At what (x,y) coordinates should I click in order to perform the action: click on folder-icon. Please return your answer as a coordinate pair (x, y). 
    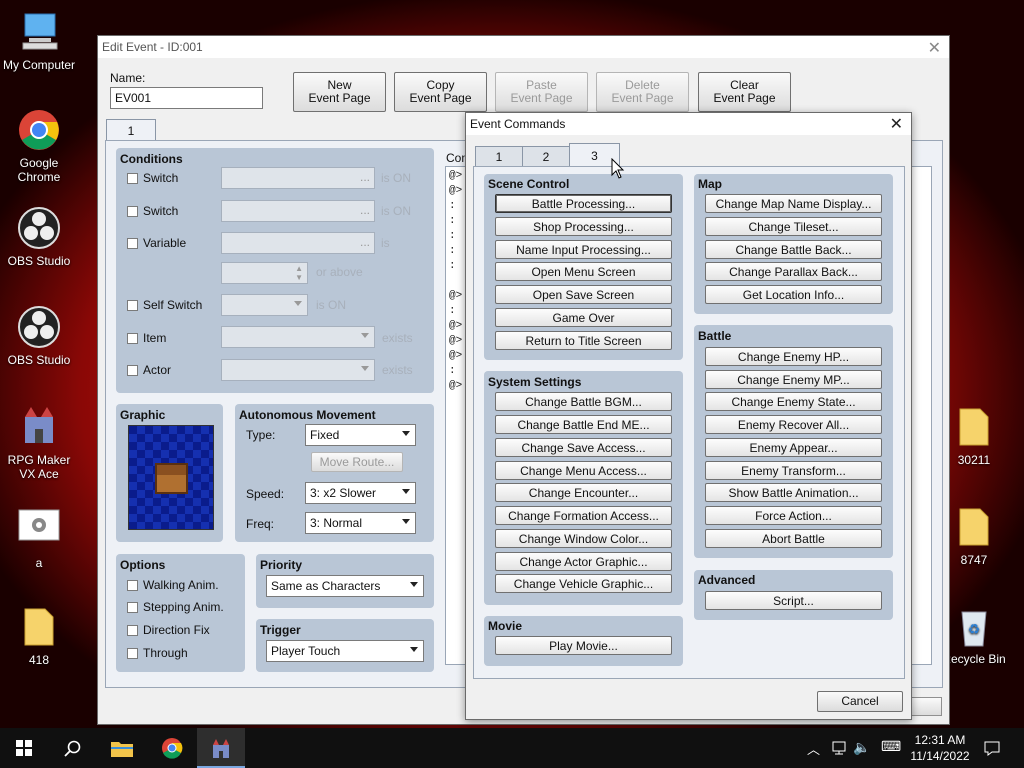
    Looking at the image, I should click on (974, 427).